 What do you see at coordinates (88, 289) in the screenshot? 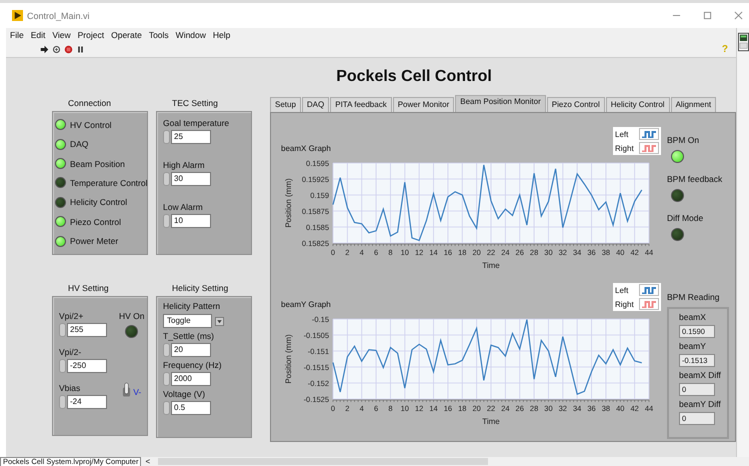
I see `group-label: HV Setting` at bounding box center [88, 289].